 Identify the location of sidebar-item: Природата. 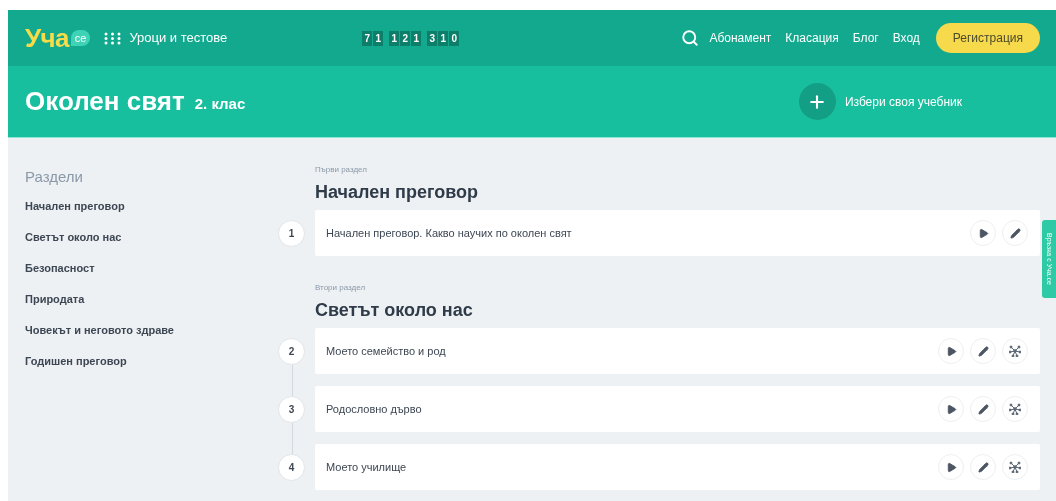
(151, 299).